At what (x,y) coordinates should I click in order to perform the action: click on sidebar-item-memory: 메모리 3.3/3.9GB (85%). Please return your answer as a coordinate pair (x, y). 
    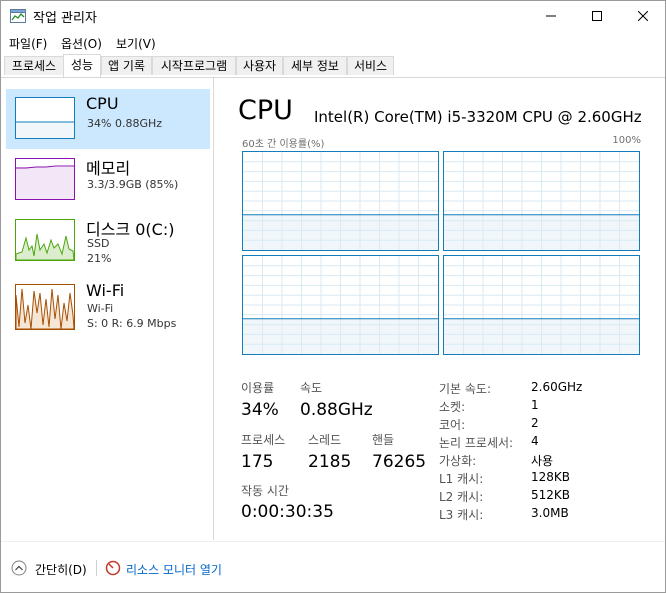
    Looking at the image, I should click on (108, 180).